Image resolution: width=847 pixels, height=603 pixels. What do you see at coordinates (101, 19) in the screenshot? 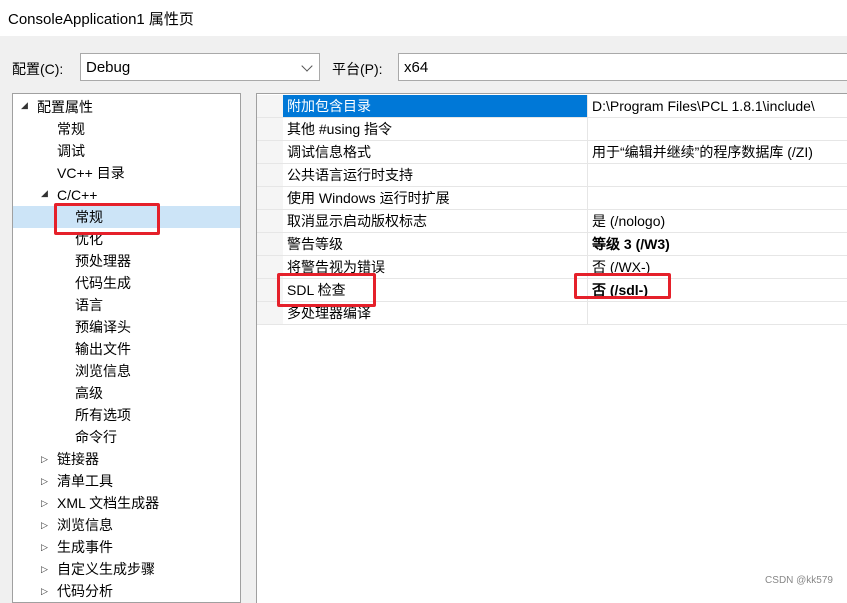
I see `window-title: ConsoleApplication1 属性页` at bounding box center [101, 19].